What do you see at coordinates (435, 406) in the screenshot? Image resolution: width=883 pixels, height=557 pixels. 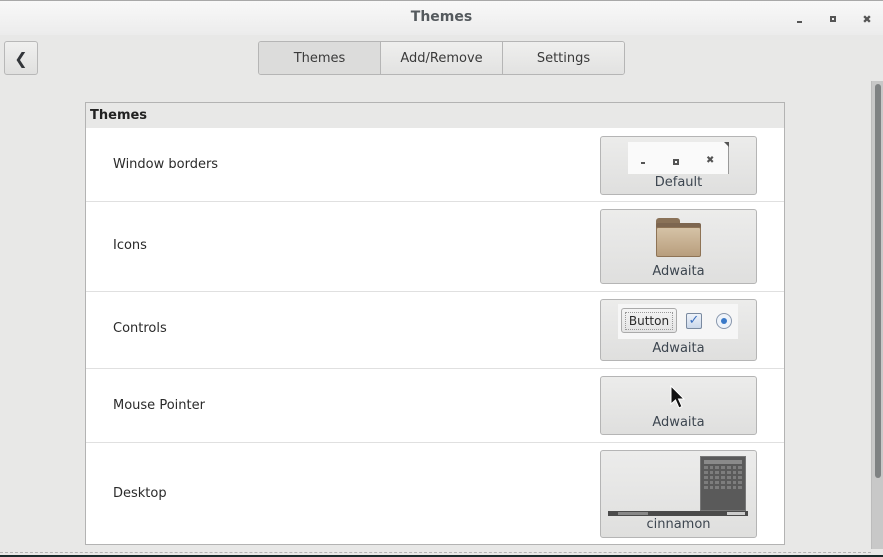 I see `theme-row-mouse-pointer: Mouse Pointer Adwaita` at bounding box center [435, 406].